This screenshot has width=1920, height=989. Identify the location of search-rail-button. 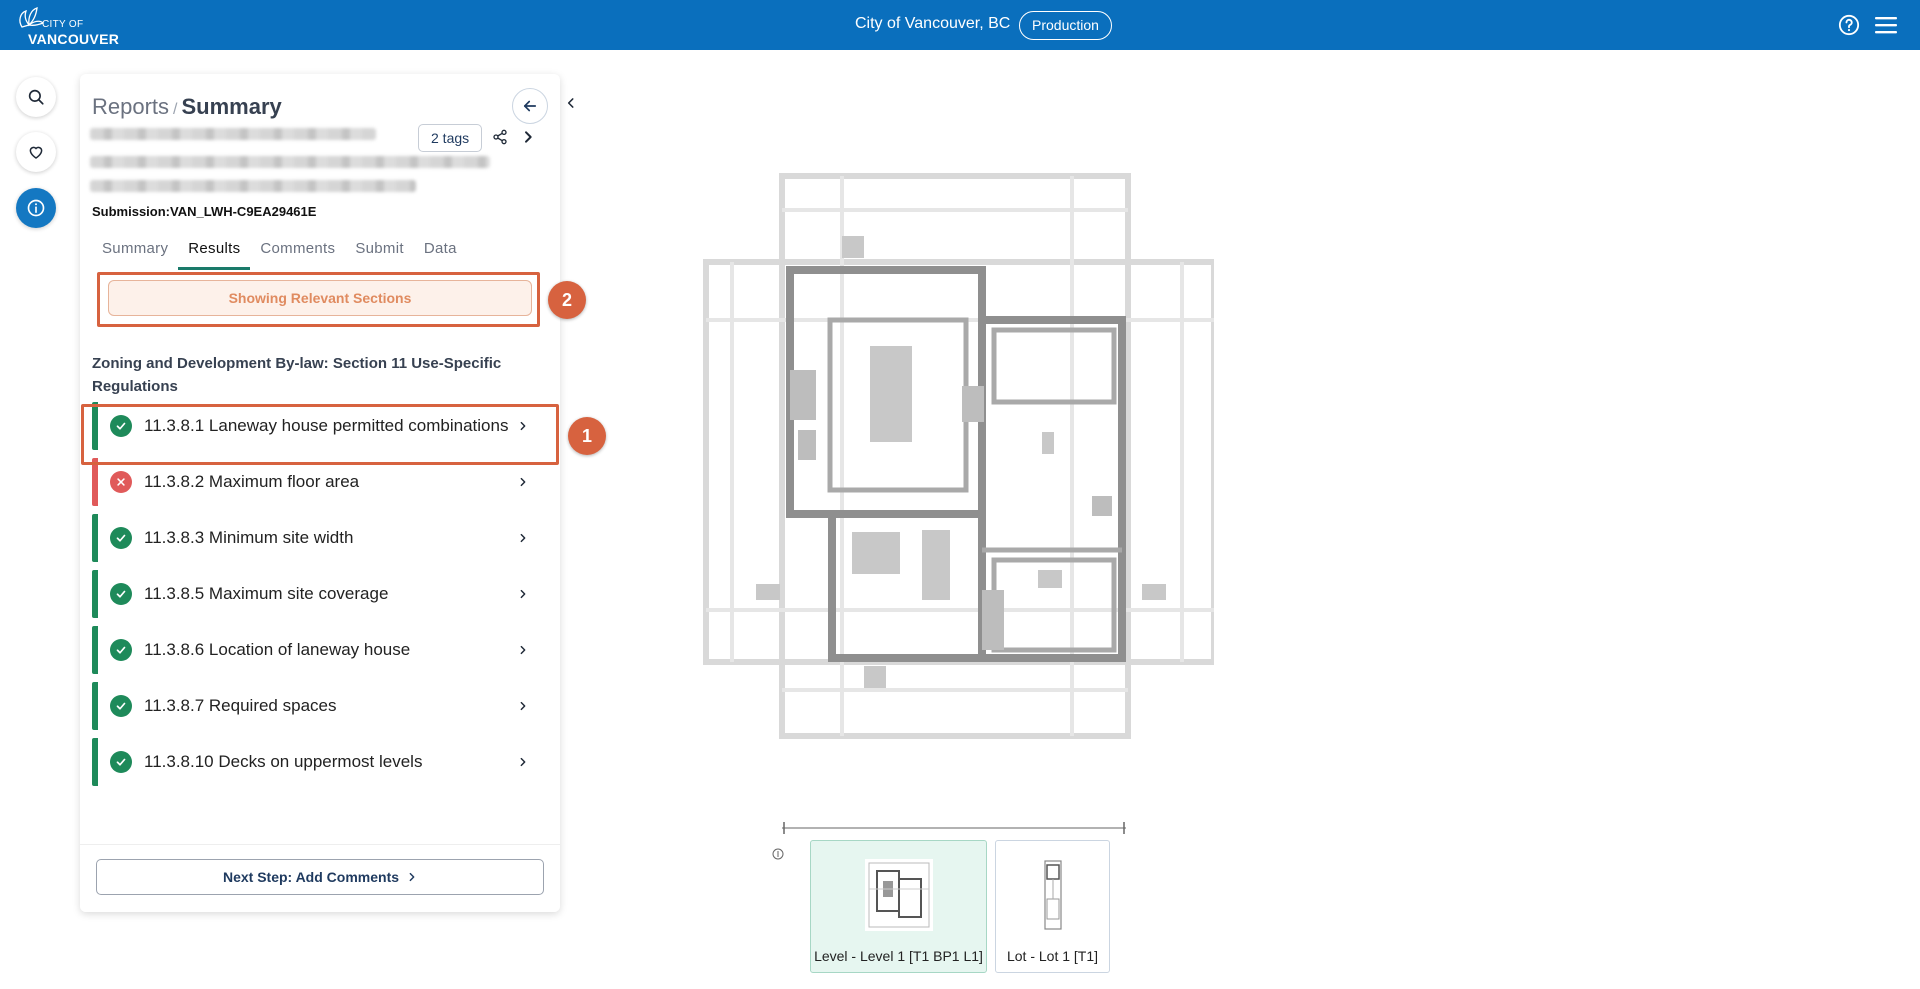
(36, 97).